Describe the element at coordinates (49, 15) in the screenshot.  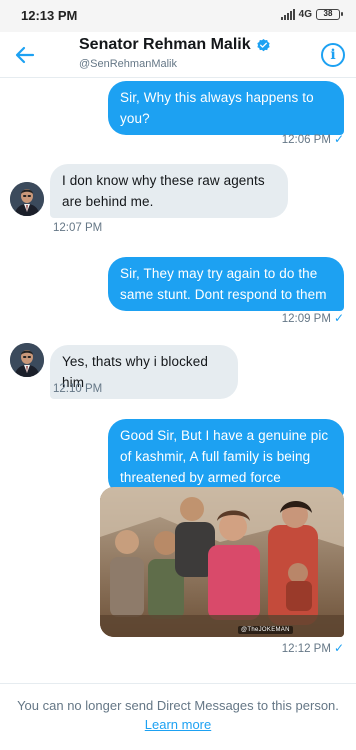
I see `status-time: 12:13 PM` at that location.